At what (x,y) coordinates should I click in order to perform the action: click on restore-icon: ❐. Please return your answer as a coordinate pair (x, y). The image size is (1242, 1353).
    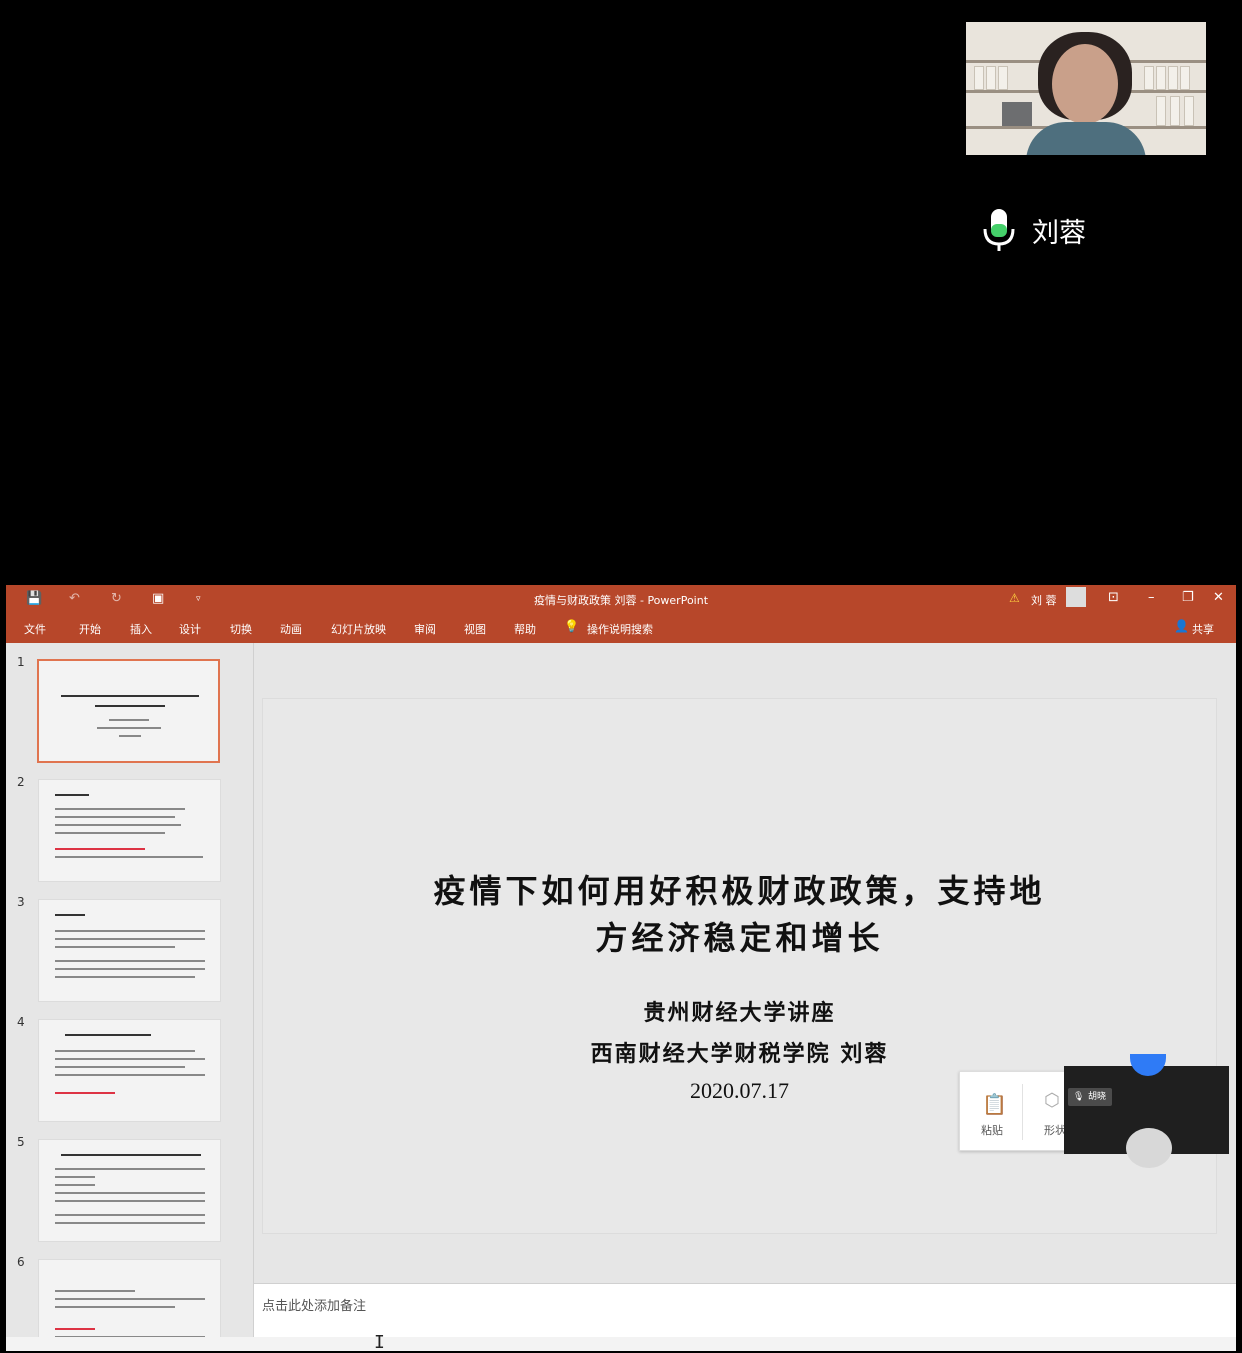
    Looking at the image, I should click on (1188, 597).